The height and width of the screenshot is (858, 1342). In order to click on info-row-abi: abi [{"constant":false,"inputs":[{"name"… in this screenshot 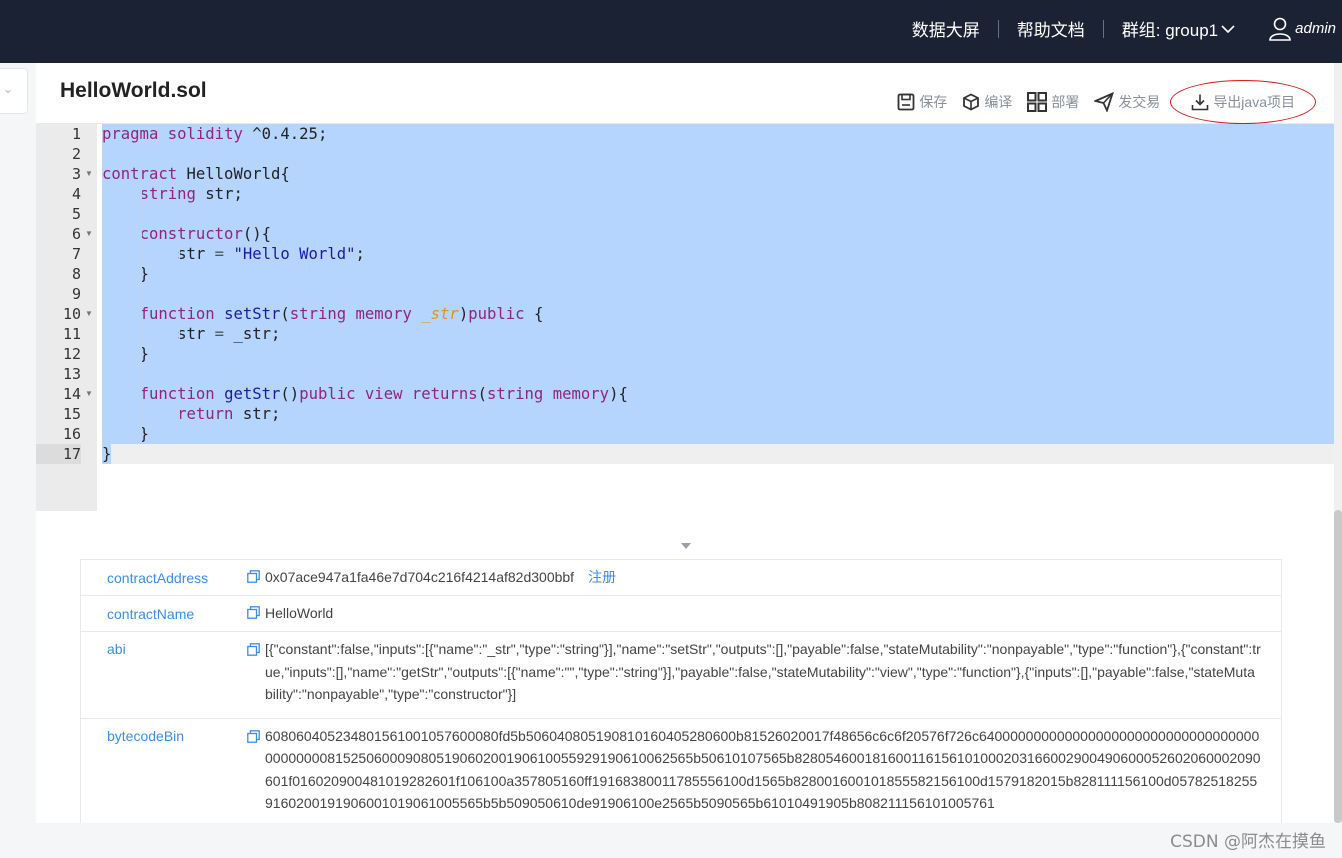, I will do `click(681, 675)`.